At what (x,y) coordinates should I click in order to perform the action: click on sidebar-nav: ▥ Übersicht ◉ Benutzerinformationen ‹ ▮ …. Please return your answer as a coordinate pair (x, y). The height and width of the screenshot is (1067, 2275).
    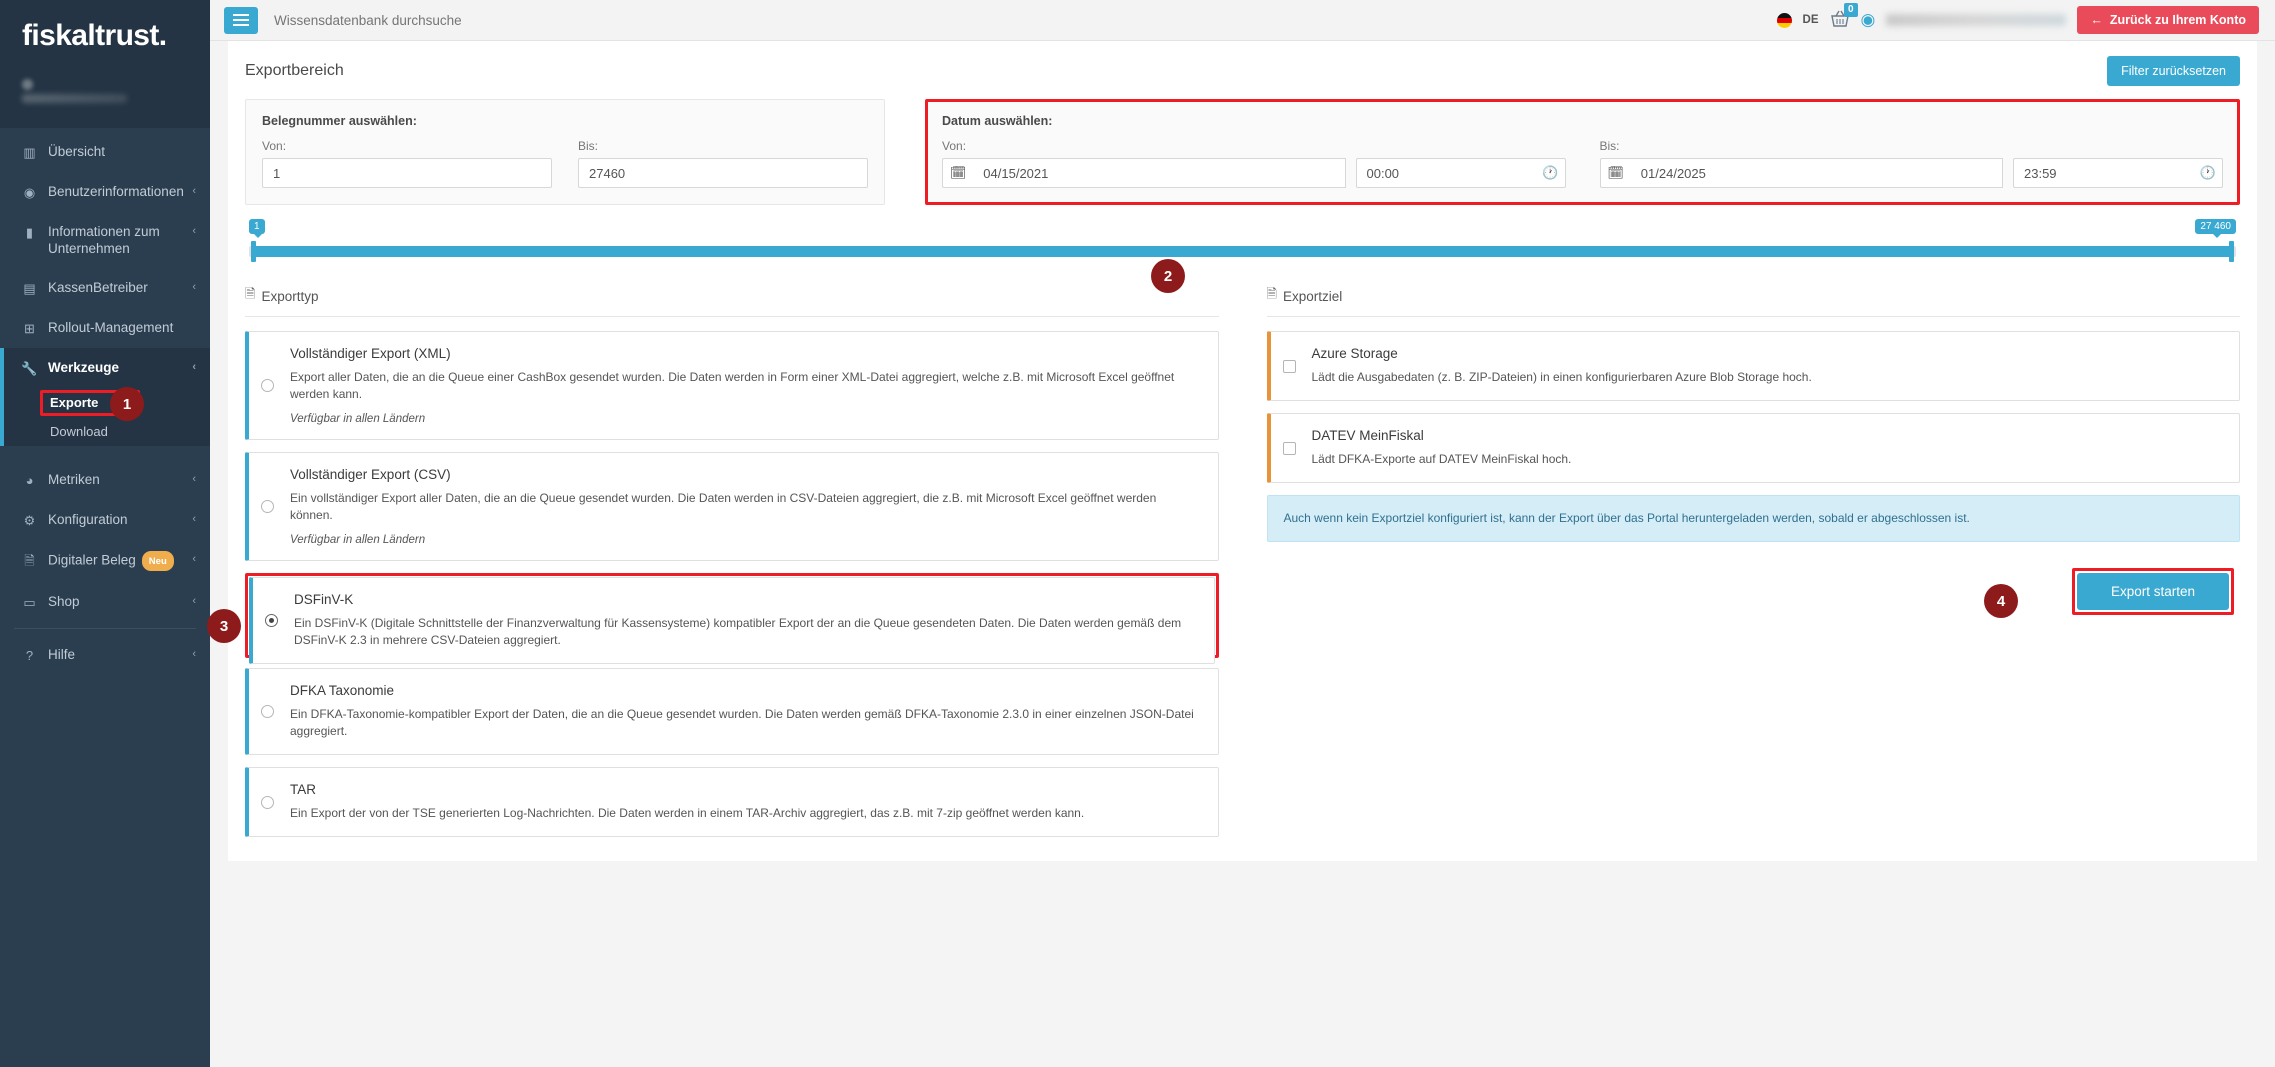
    Looking at the image, I should click on (105, 401).